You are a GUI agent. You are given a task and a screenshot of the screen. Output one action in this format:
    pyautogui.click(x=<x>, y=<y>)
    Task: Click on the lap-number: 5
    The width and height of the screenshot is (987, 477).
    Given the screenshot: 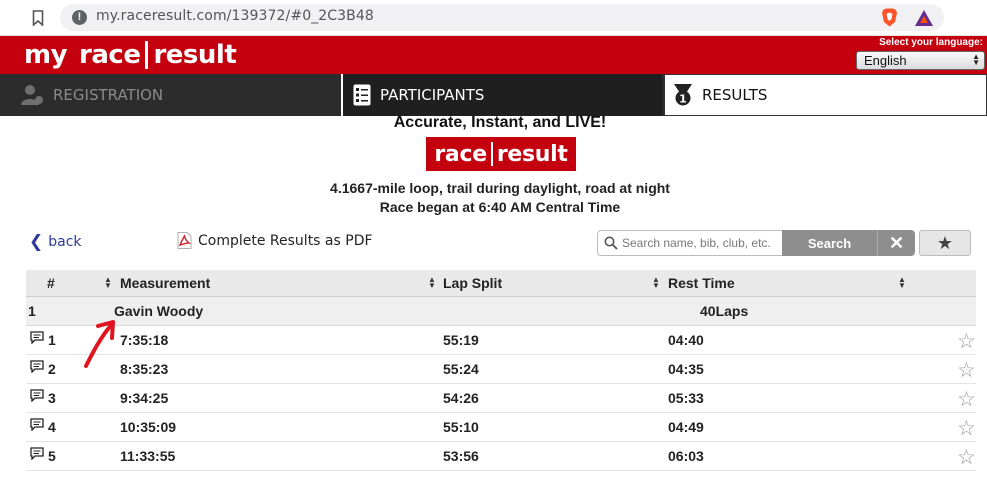 What is the action you would take?
    pyautogui.click(x=52, y=456)
    